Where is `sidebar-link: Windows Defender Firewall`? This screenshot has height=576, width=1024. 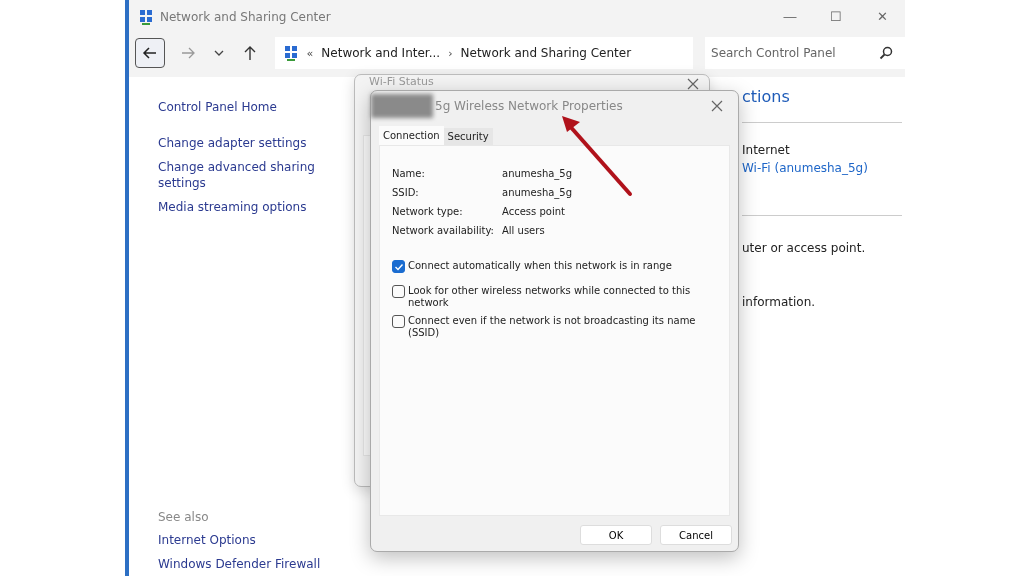 sidebar-link: Windows Defender Firewall is located at coordinates (243, 564).